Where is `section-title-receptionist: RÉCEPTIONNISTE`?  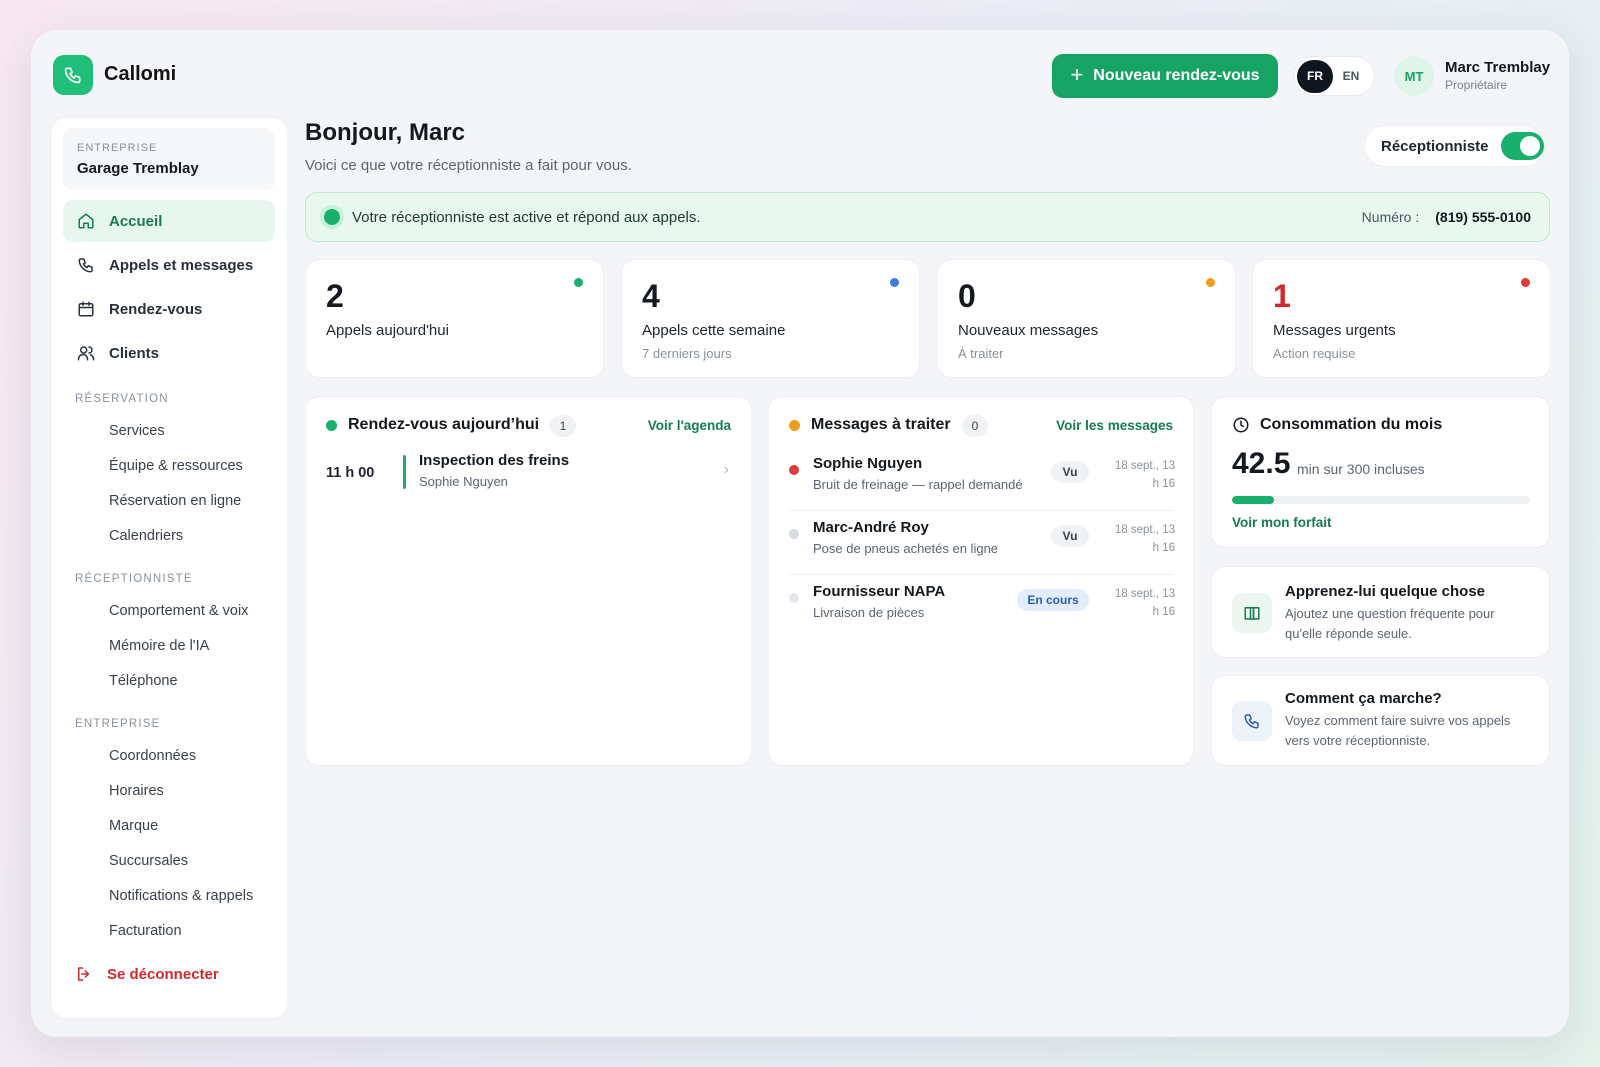
section-title-receptionist: RÉCEPTIONNISTE is located at coordinates (134, 579).